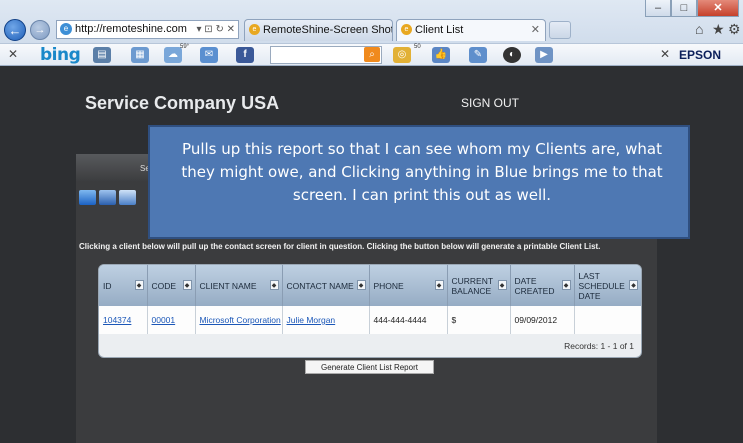  I want to click on back-arrow-icon: ←, so click(15, 30).